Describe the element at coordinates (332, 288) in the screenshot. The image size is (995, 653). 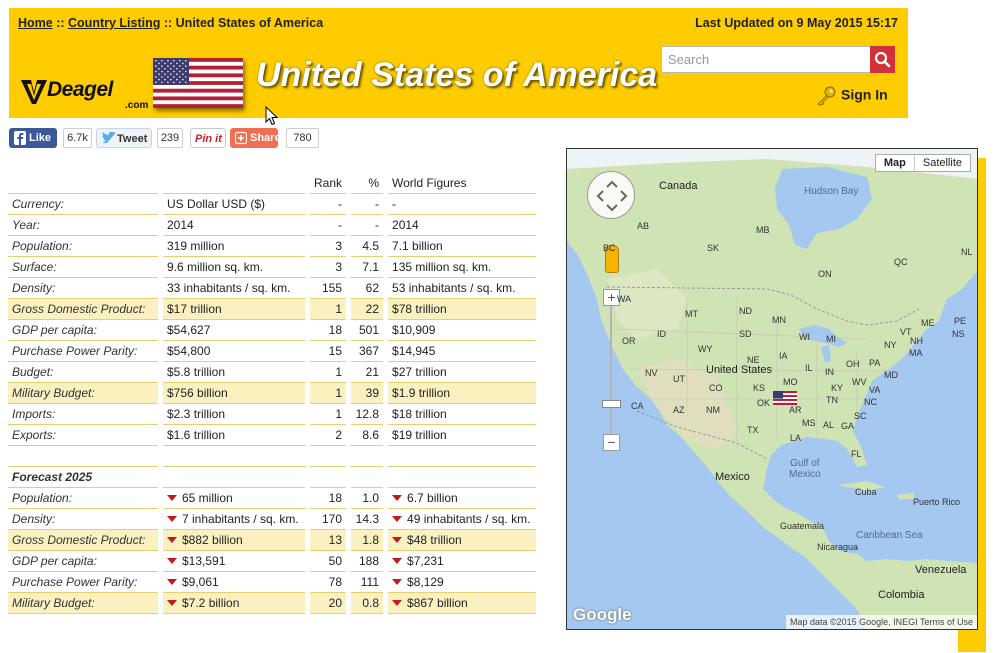
I see `row-rank-text: 155` at that location.